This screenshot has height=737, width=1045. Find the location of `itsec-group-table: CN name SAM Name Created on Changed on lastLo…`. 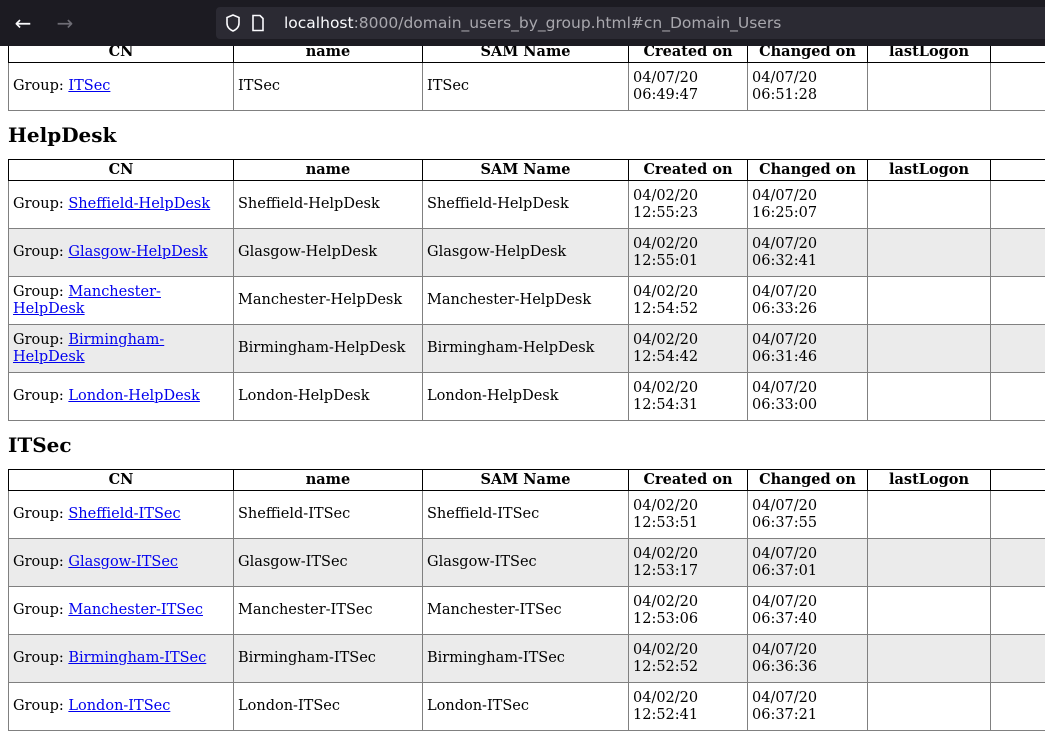

itsec-group-table: CN name SAM Name Created on Changed on lastLo… is located at coordinates (526, 78).